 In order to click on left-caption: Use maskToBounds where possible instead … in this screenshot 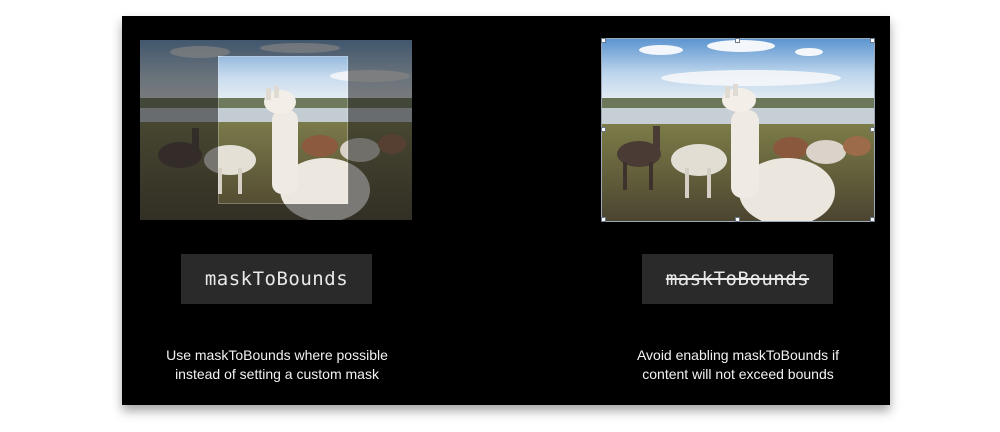, I will do `click(277, 365)`.